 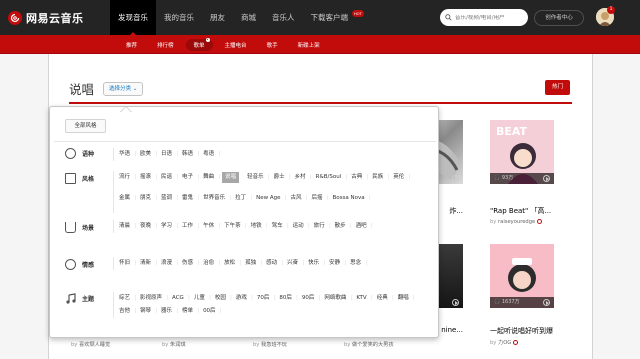 What do you see at coordinates (167, 154) in the screenshot?
I see `tag-item: 日语` at bounding box center [167, 154].